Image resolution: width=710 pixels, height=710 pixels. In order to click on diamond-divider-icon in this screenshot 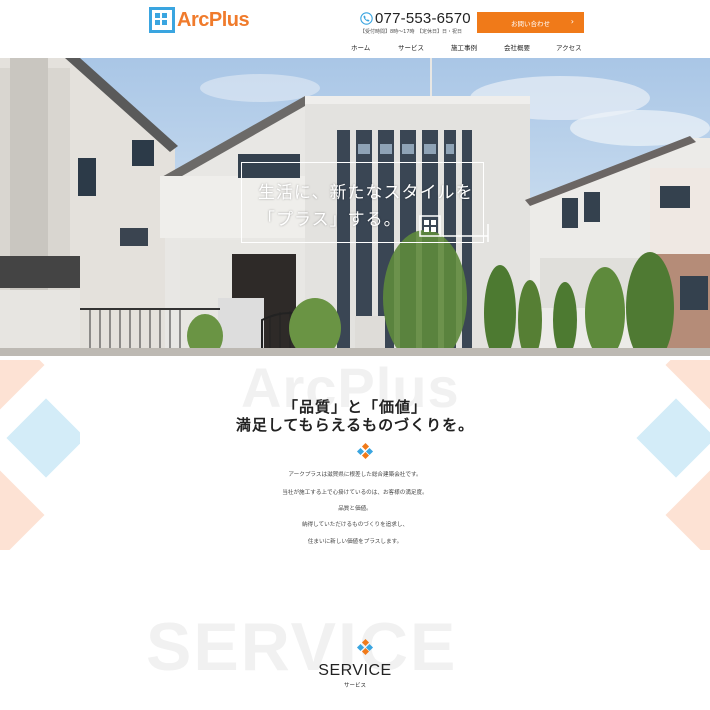, I will do `click(365, 451)`.